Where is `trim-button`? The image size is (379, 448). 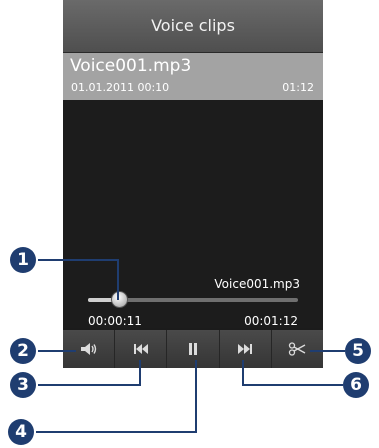
trim-button is located at coordinates (297, 349).